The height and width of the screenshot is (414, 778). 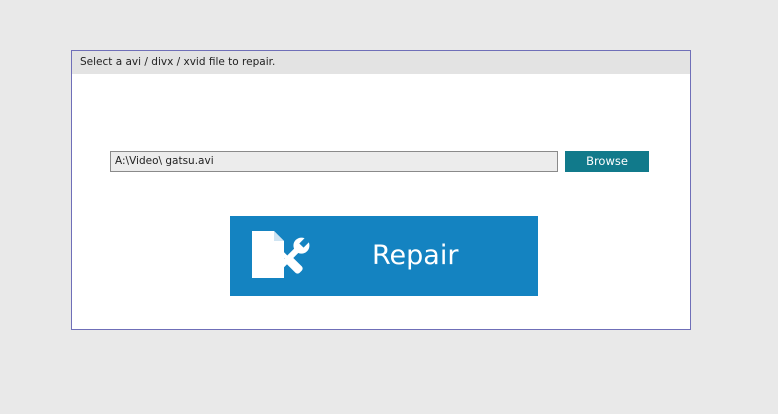 I want to click on file-repair-tools-icon, so click(x=281, y=256).